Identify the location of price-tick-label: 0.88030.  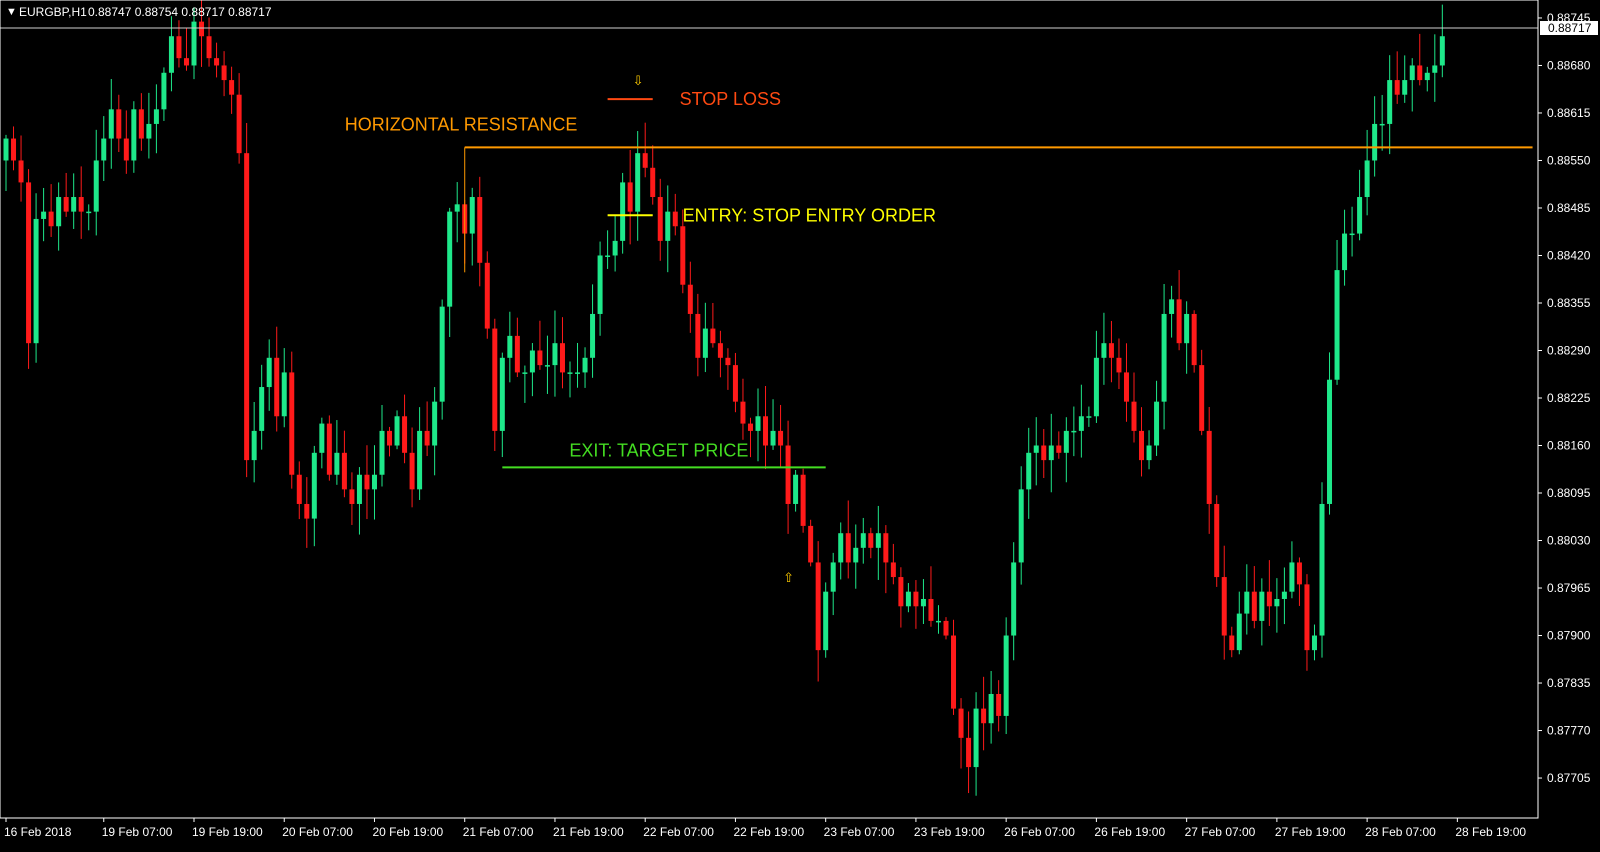
(1569, 541).